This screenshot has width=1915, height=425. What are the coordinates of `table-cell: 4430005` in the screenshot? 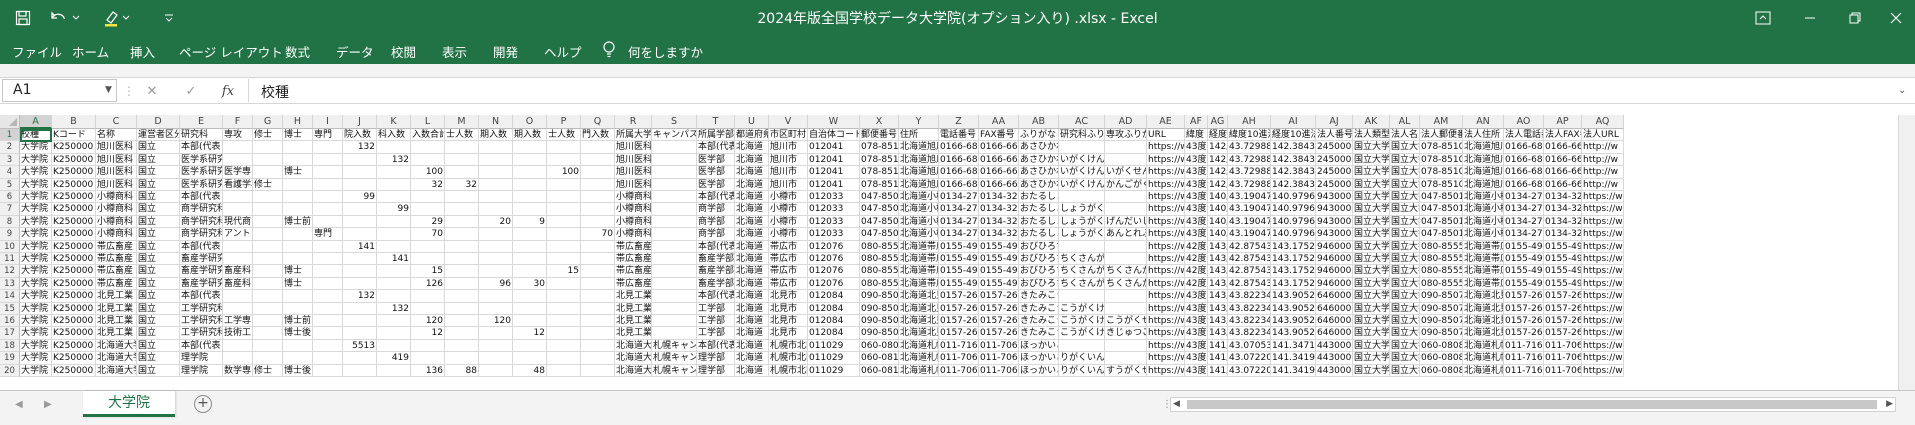 It's located at (1334, 370).